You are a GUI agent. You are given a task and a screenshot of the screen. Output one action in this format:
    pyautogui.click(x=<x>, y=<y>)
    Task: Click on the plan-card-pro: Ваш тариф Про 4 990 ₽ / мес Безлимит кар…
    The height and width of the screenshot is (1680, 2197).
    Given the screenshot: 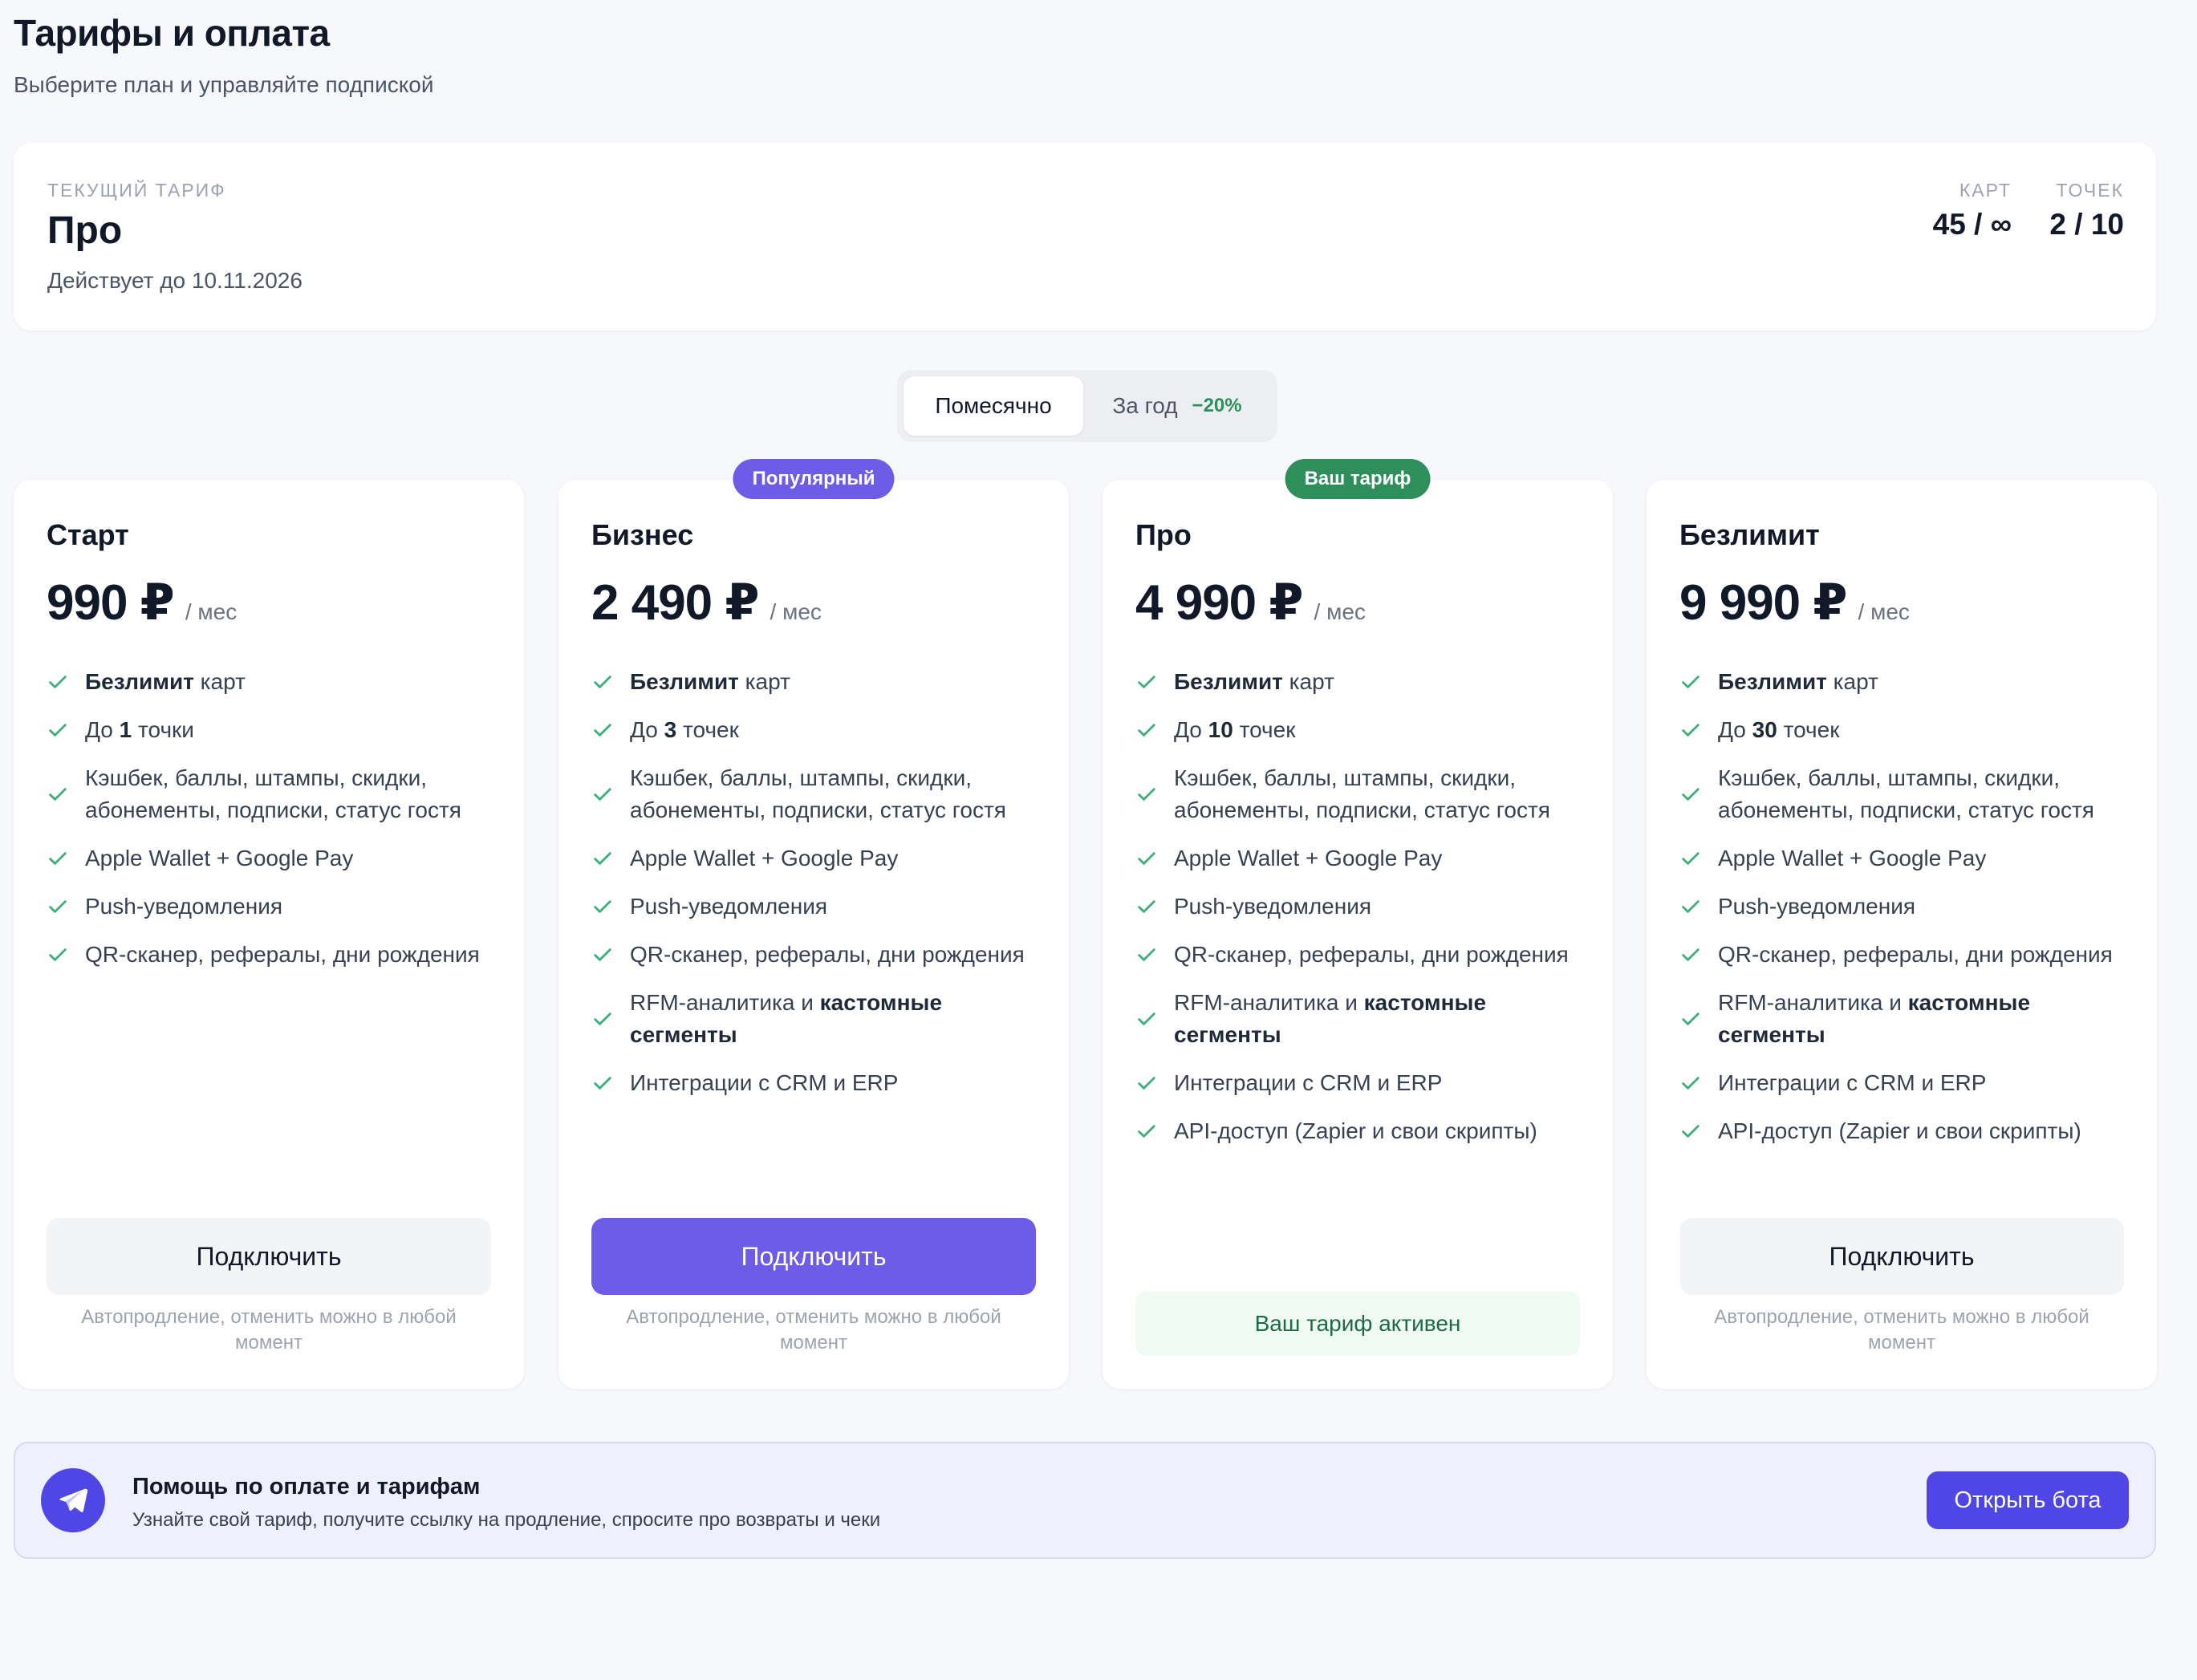 What is the action you would take?
    pyautogui.click(x=1358, y=924)
    